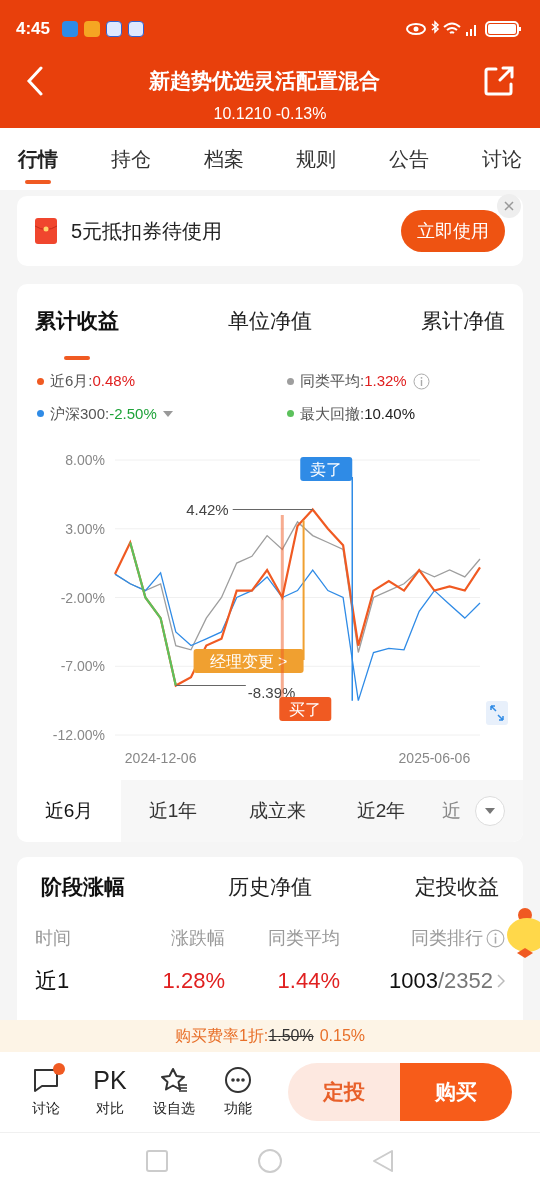 The image size is (540, 1188). Describe the element at coordinates (409, 159) in the screenshot. I see `page-tab: 公告` at that location.